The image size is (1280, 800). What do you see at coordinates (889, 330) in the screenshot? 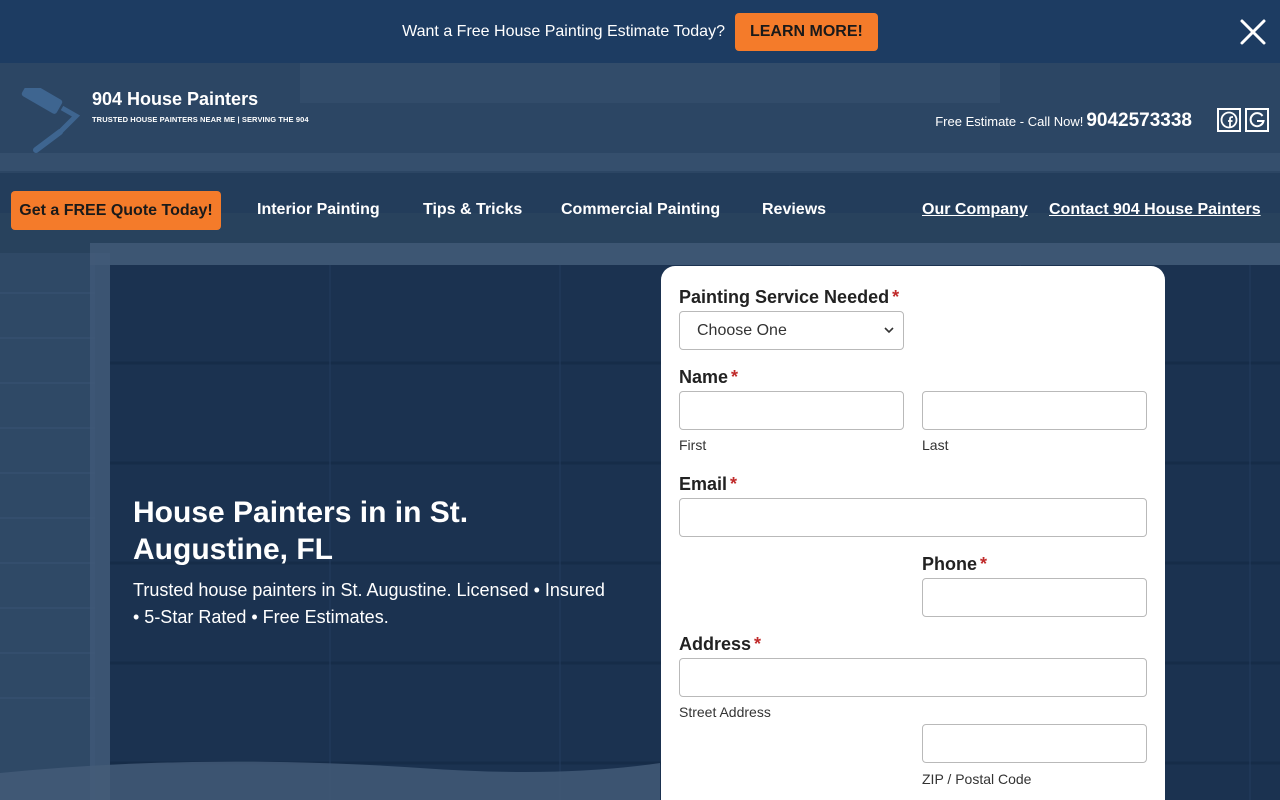
I see `chevron-down-icon` at bounding box center [889, 330].